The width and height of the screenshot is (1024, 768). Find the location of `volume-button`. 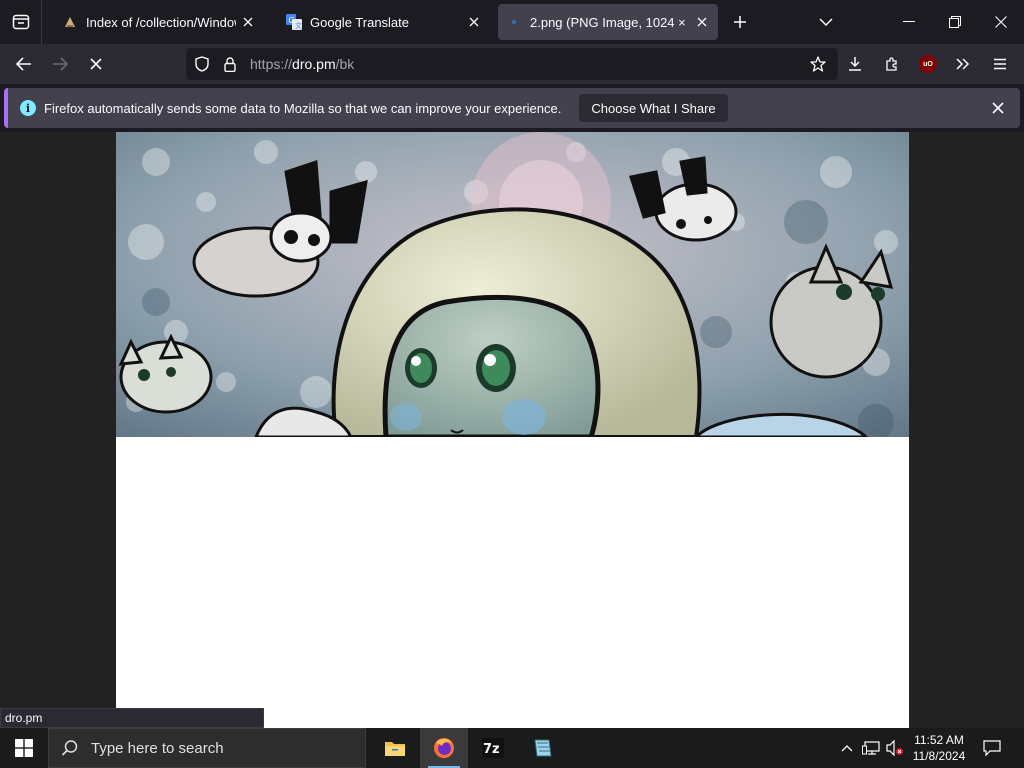

volume-button is located at coordinates (895, 748).